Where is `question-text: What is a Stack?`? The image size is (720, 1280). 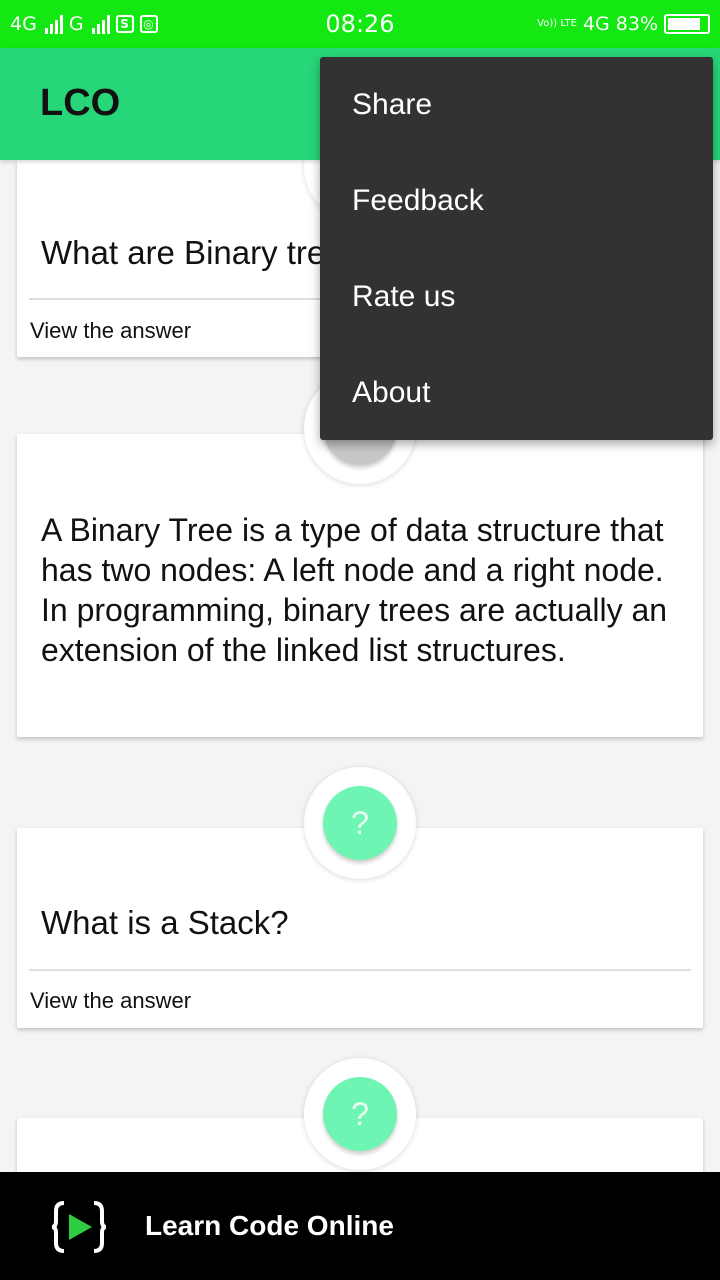 question-text: What is a Stack? is located at coordinates (165, 922).